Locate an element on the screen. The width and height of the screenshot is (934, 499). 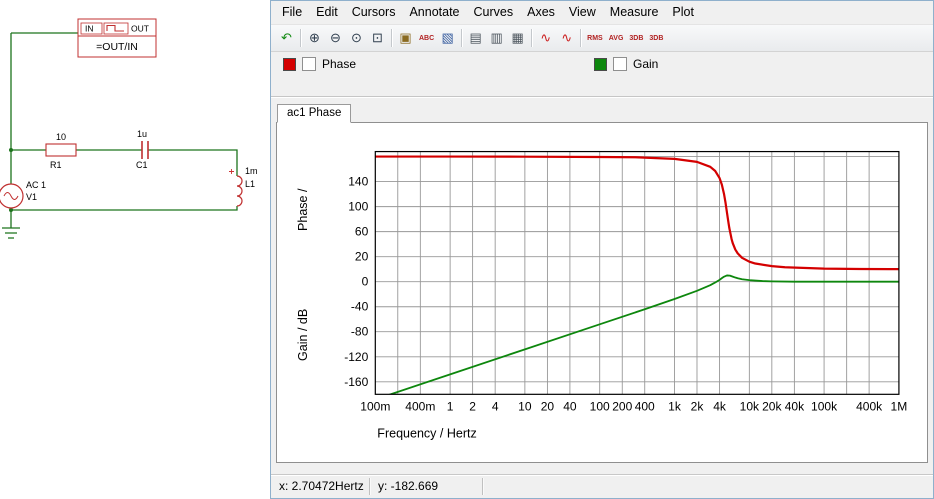
probe-in-label: IN is located at coordinates (89, 29).